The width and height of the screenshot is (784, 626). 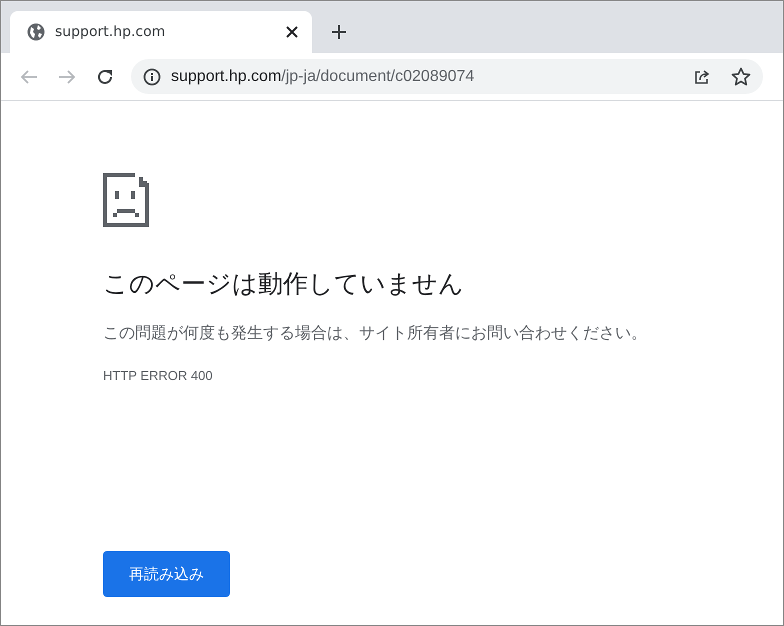 I want to click on address-bar: support.hp.com/jp-ja/document/c02089074, so click(x=447, y=76).